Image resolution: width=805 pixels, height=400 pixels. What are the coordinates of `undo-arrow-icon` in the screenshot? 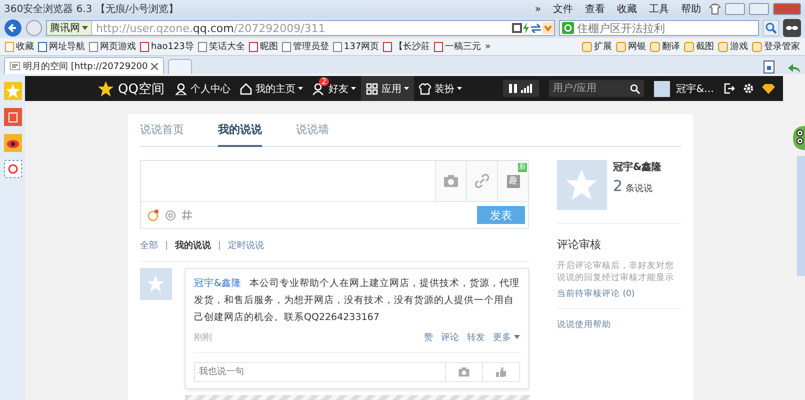 It's located at (794, 68).